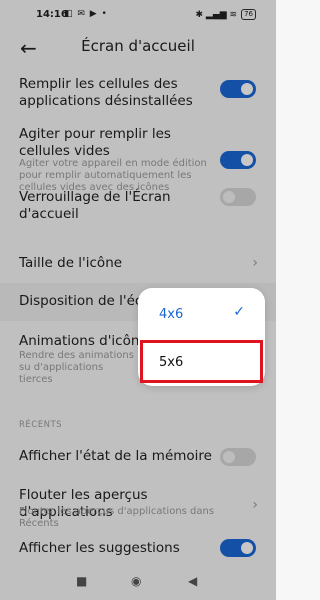 This screenshot has width=320, height=600. Describe the element at coordinates (239, 312) in the screenshot. I see `checkmark-icon: ✓` at that location.